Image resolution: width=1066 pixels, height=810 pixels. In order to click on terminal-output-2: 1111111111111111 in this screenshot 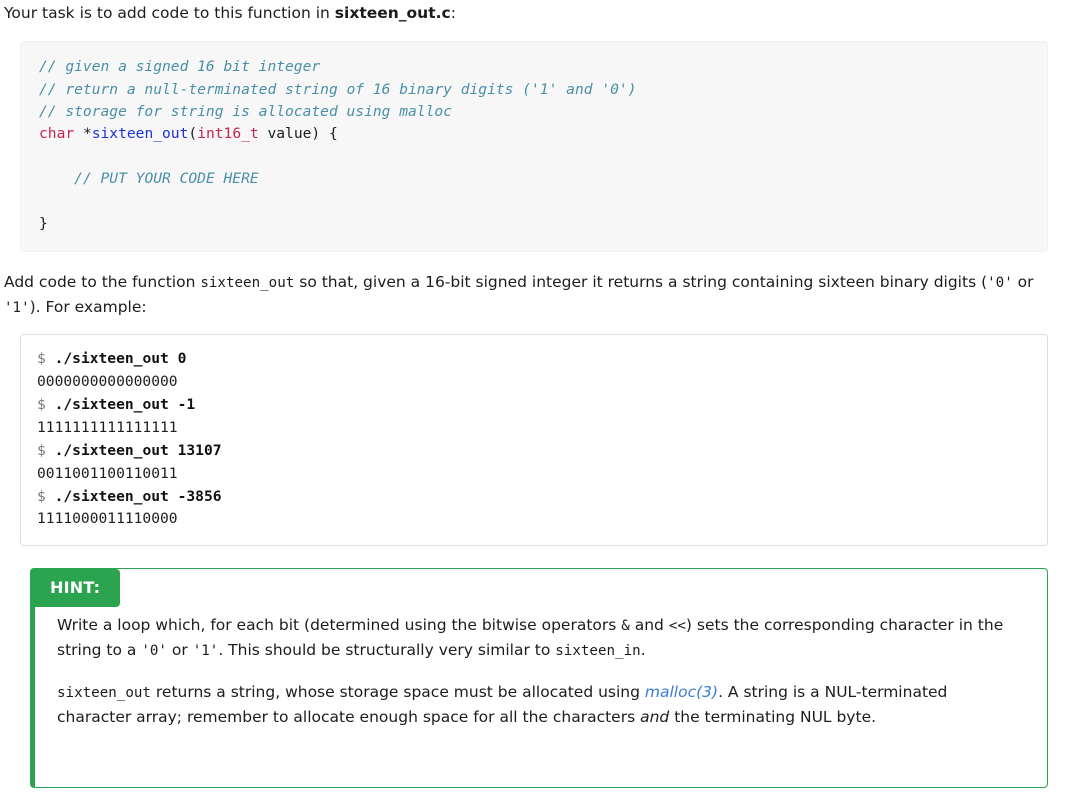, I will do `click(107, 427)`.